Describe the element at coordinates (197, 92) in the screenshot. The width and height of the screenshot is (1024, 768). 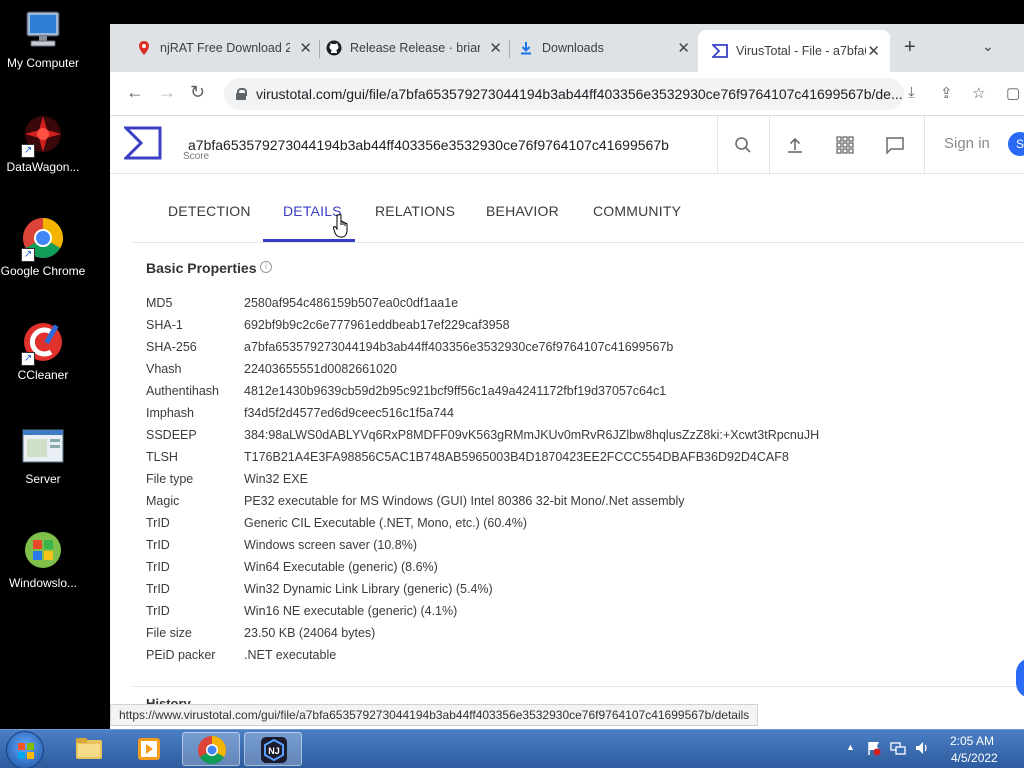
I see `reload-icon: ↻` at that location.